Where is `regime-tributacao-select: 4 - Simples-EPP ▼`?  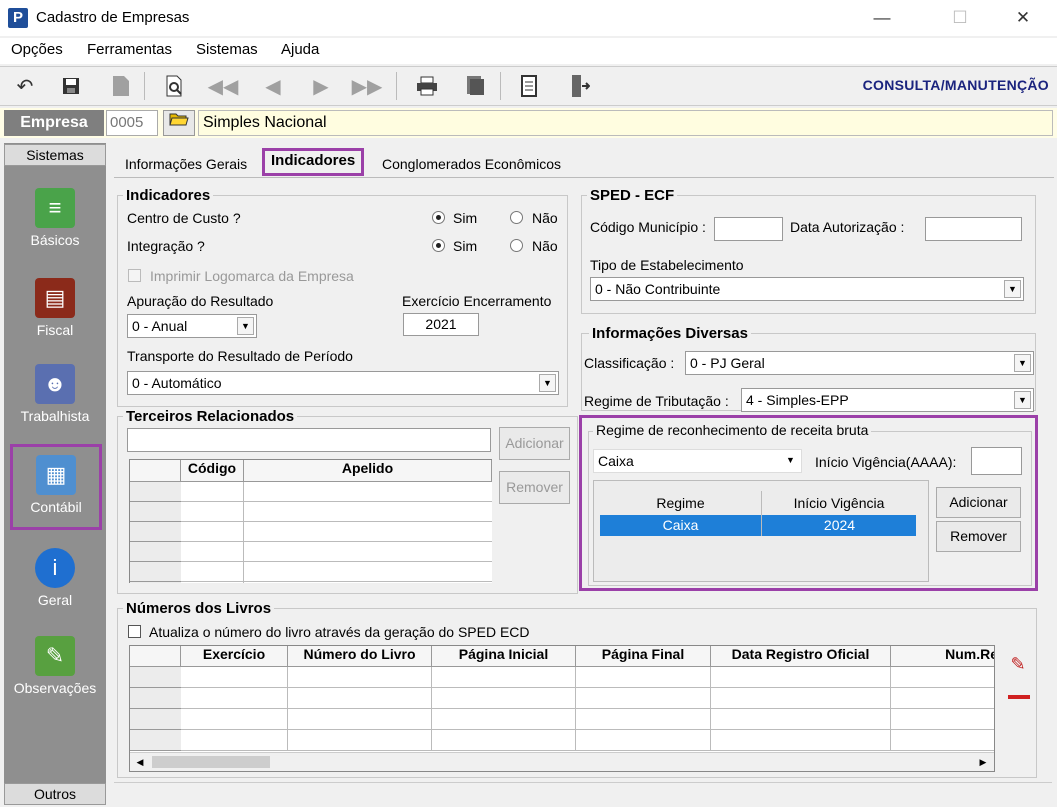
regime-tributacao-select: 4 - Simples-EPP ▼ is located at coordinates (887, 400).